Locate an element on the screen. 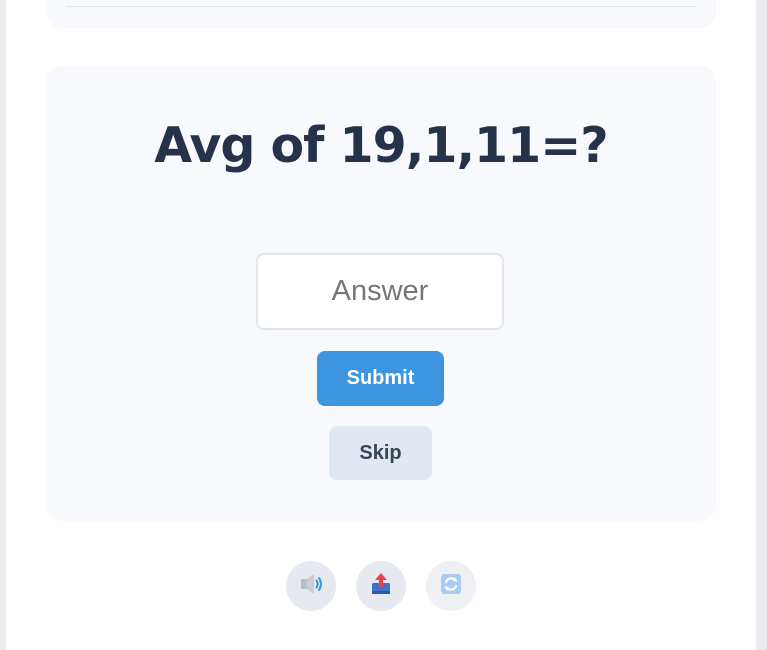 The width and height of the screenshot is (767, 650). sound-button is located at coordinates (311, 586).